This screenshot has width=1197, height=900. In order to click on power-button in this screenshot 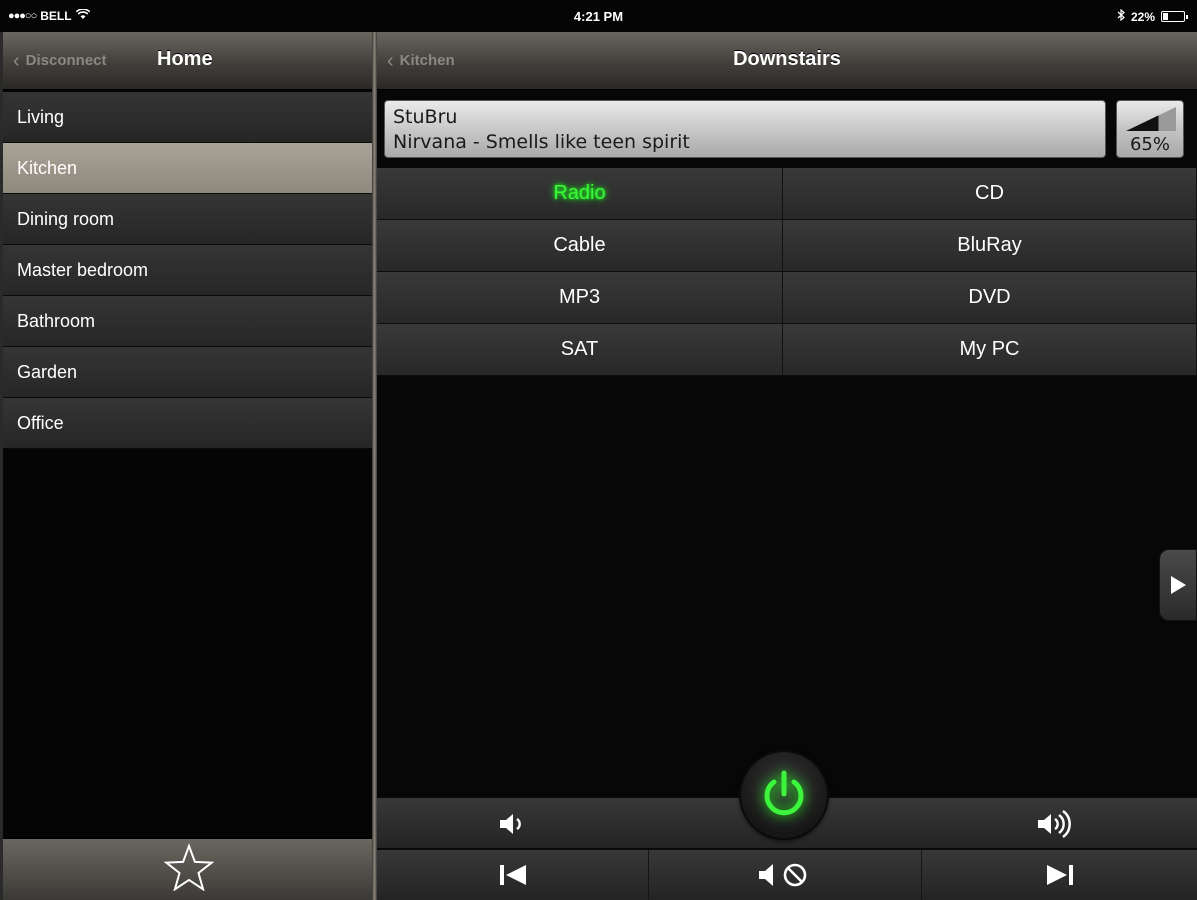, I will do `click(784, 795)`.